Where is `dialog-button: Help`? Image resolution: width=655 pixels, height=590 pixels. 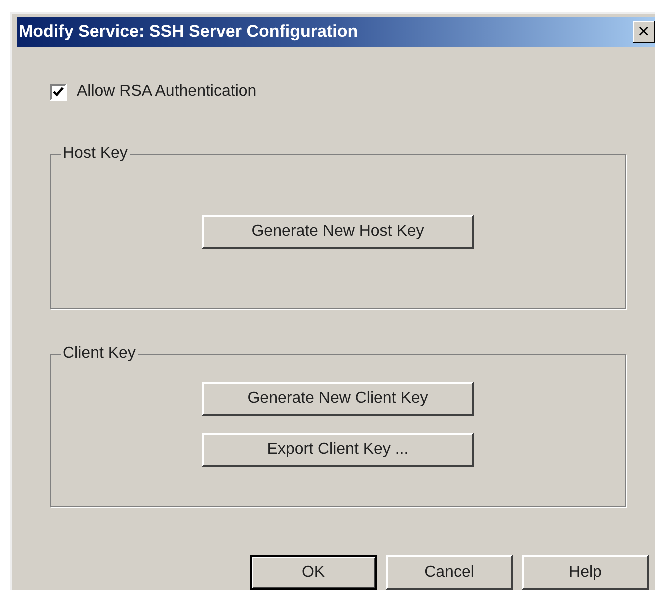 dialog-button: Help is located at coordinates (585, 572).